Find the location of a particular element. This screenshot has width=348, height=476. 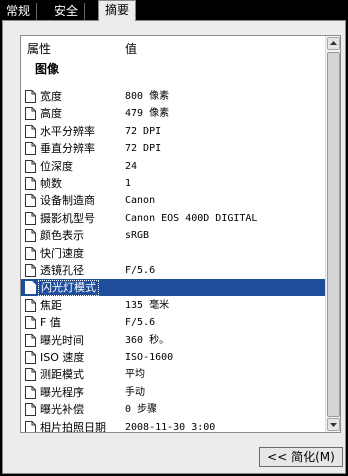

table-row: 曝光补偿 0 步骤 is located at coordinates (173, 409).